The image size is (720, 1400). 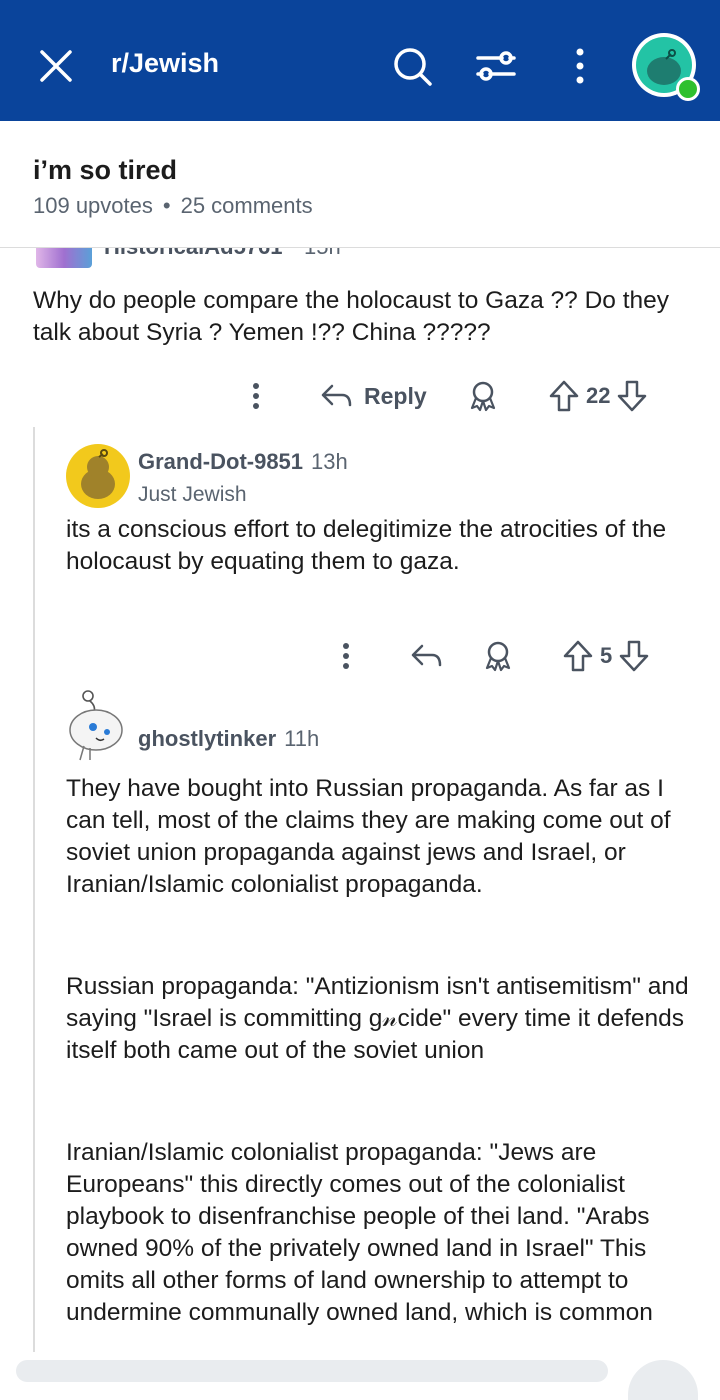 I want to click on user-flair: Just Jewish, so click(x=192, y=494).